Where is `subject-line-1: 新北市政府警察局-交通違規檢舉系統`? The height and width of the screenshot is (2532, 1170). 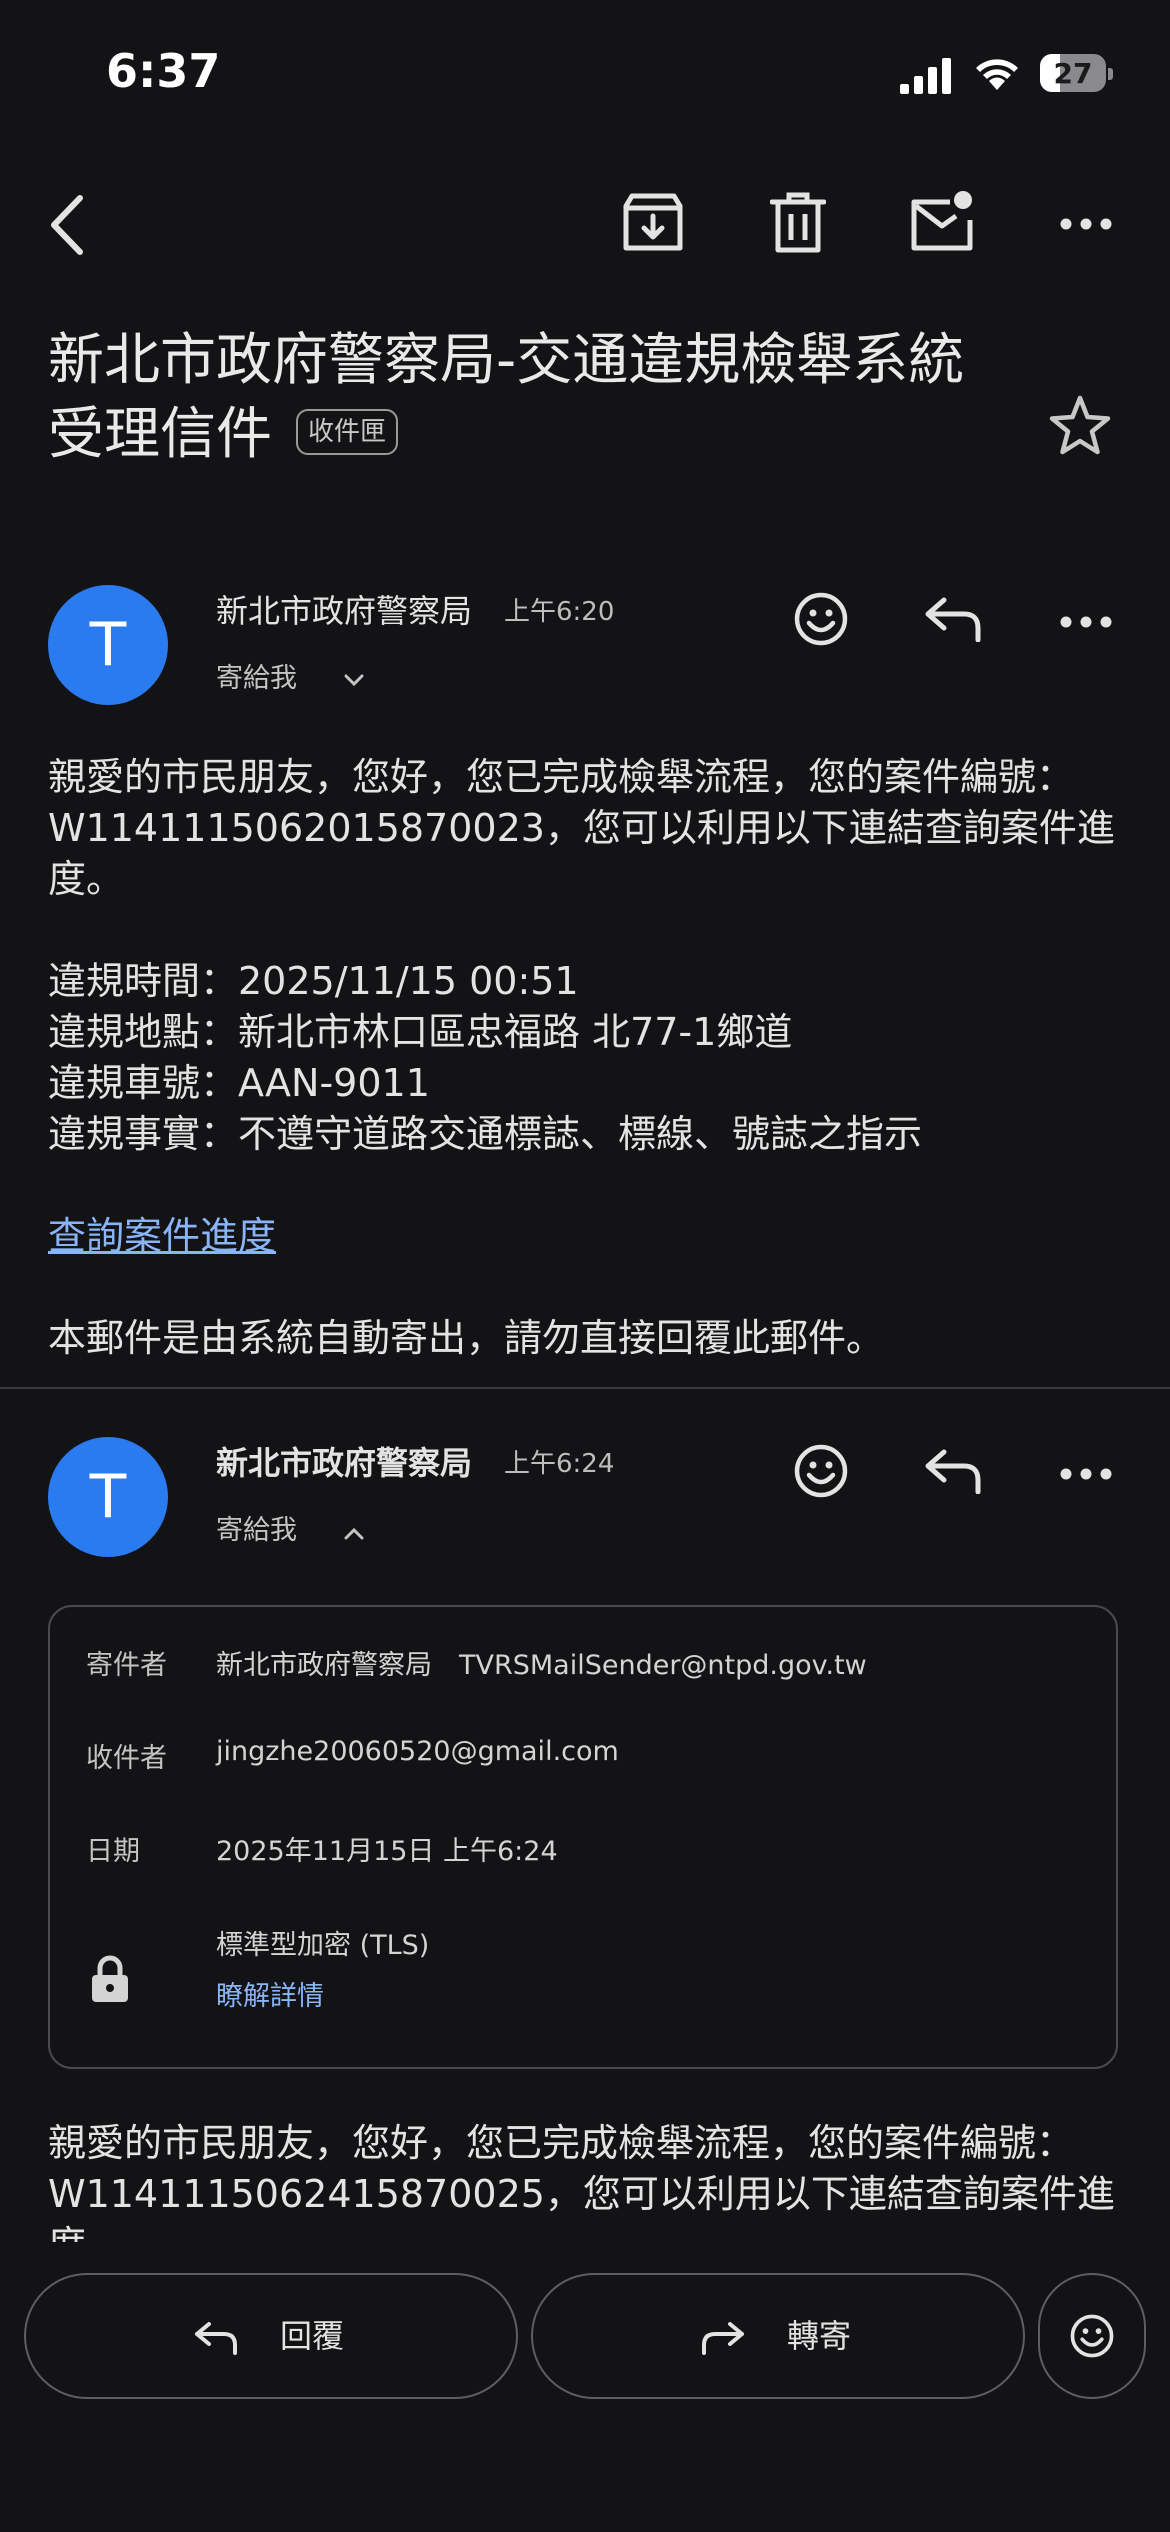 subject-line-1: 新北市政府警察局-交通違規檢舉系統 is located at coordinates (506, 360).